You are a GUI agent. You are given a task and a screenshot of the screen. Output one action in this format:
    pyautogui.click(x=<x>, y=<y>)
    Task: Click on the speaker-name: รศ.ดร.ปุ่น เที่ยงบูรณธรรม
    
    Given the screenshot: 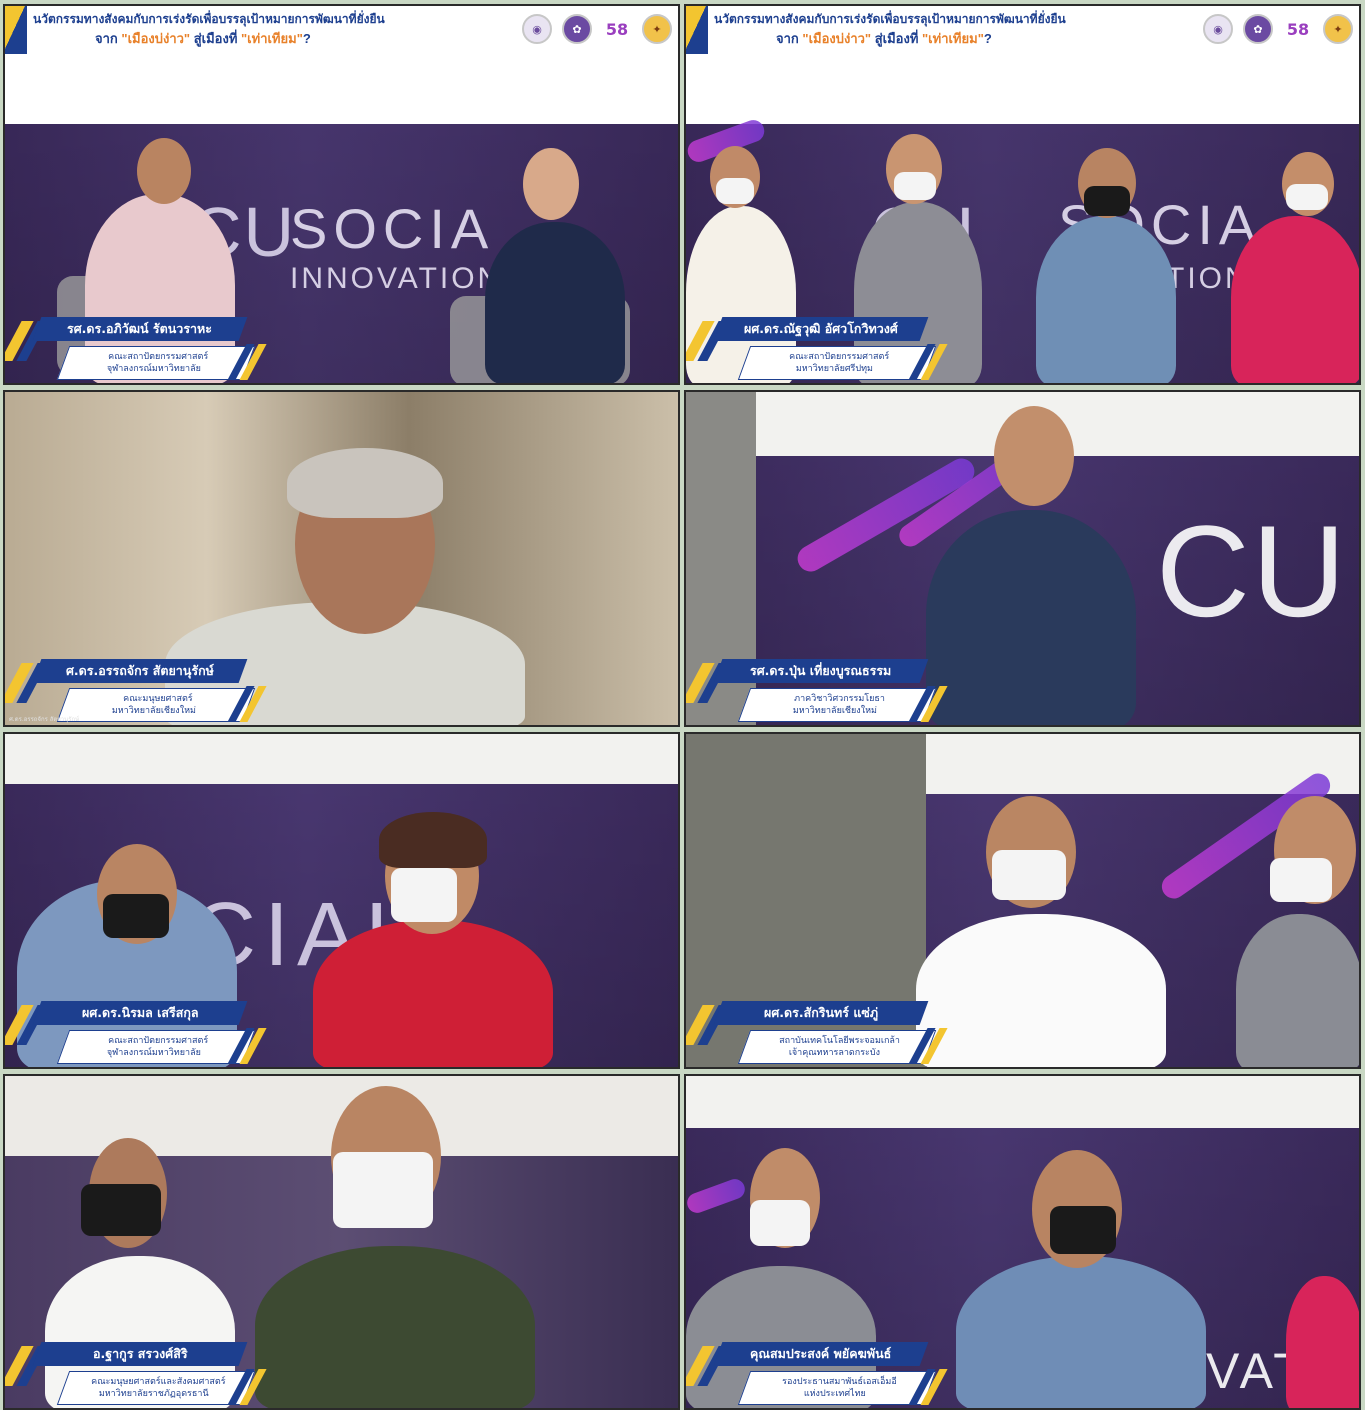 What is the action you would take?
    pyautogui.click(x=821, y=670)
    